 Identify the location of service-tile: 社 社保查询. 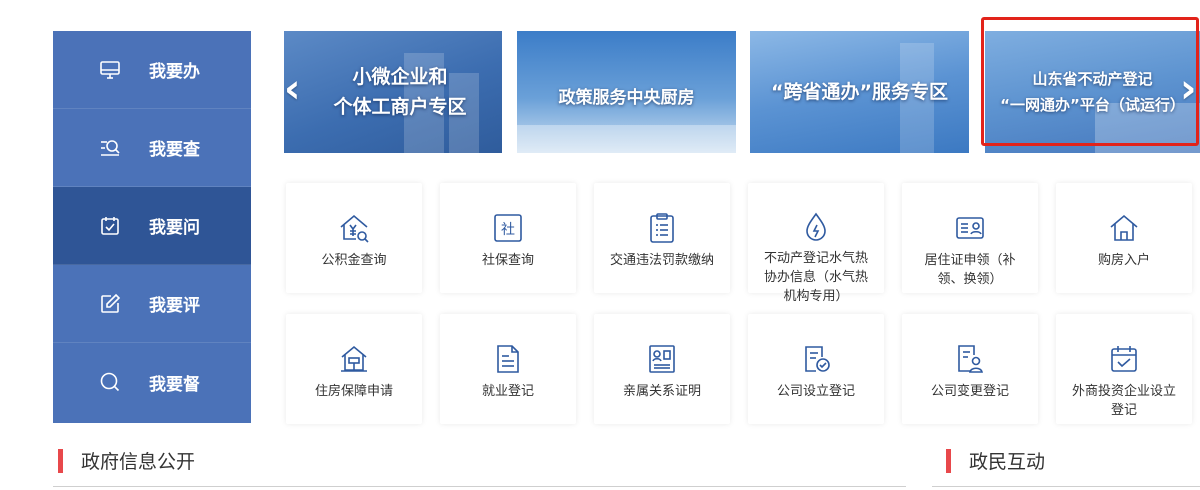
(508, 238).